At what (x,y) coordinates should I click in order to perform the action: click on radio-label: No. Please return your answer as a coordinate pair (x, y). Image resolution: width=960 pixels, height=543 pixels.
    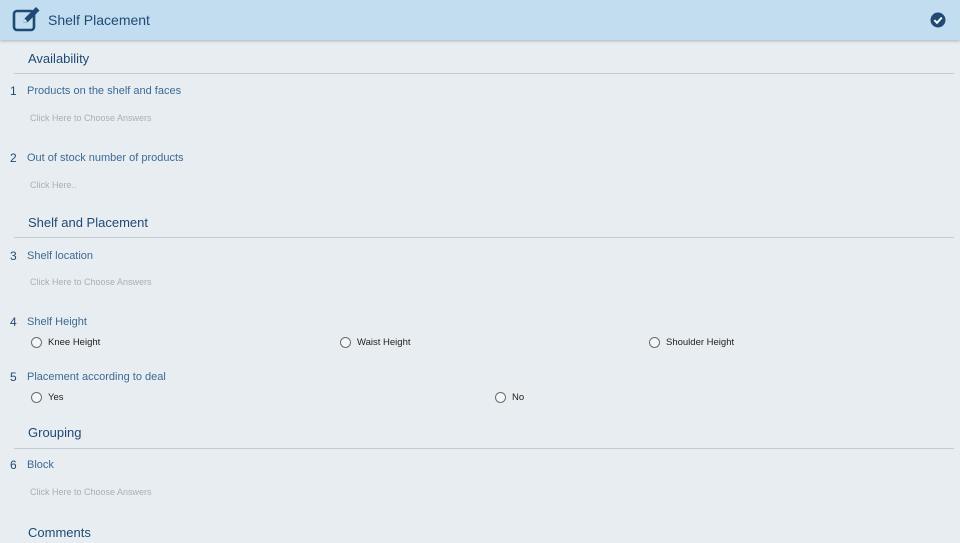
    Looking at the image, I should click on (518, 397).